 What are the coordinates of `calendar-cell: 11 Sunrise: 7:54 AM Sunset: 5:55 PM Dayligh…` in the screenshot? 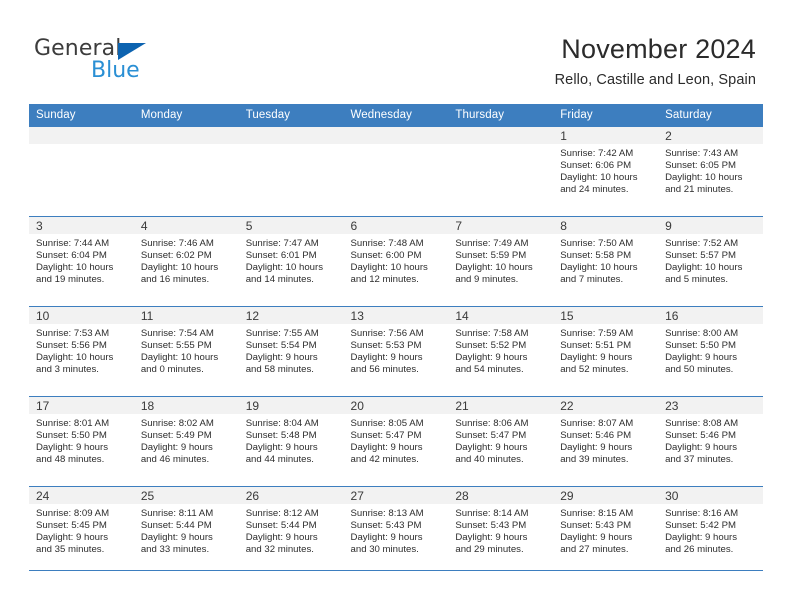 It's located at (186, 351).